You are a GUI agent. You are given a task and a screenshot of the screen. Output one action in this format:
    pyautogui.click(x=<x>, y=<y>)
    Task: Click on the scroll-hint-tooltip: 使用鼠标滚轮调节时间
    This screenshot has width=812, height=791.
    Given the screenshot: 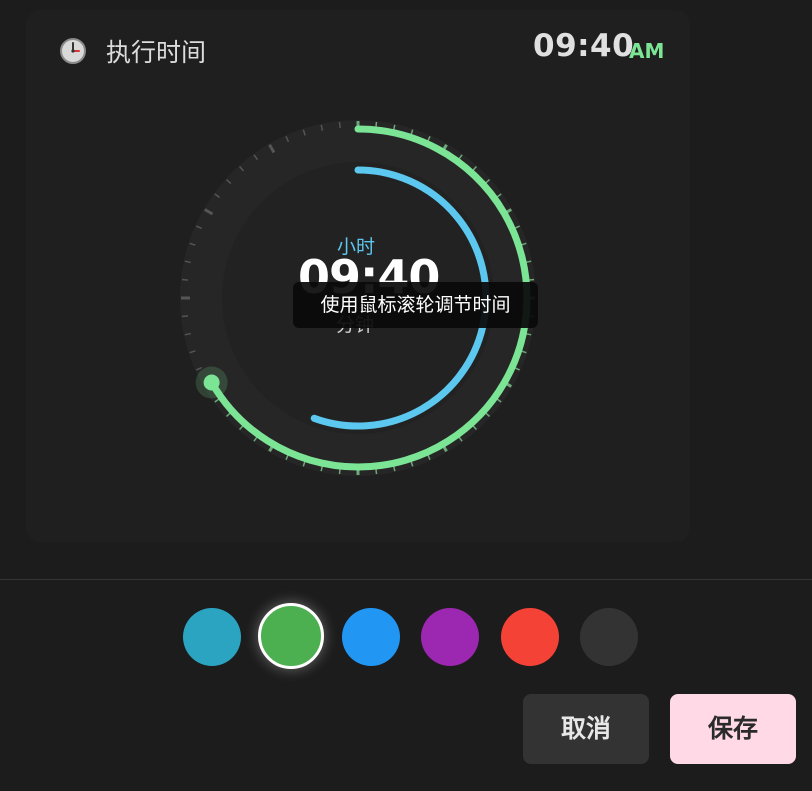 What is the action you would take?
    pyautogui.click(x=415, y=305)
    